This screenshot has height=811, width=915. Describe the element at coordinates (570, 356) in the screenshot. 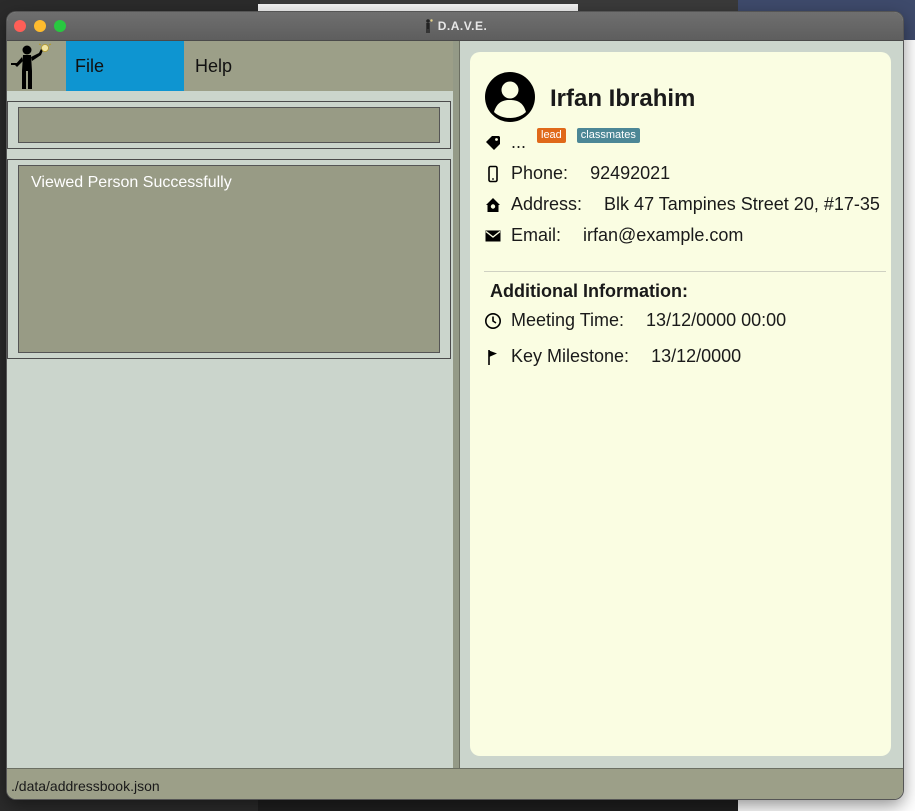

I see `milestone-label: Key Milestone:` at that location.